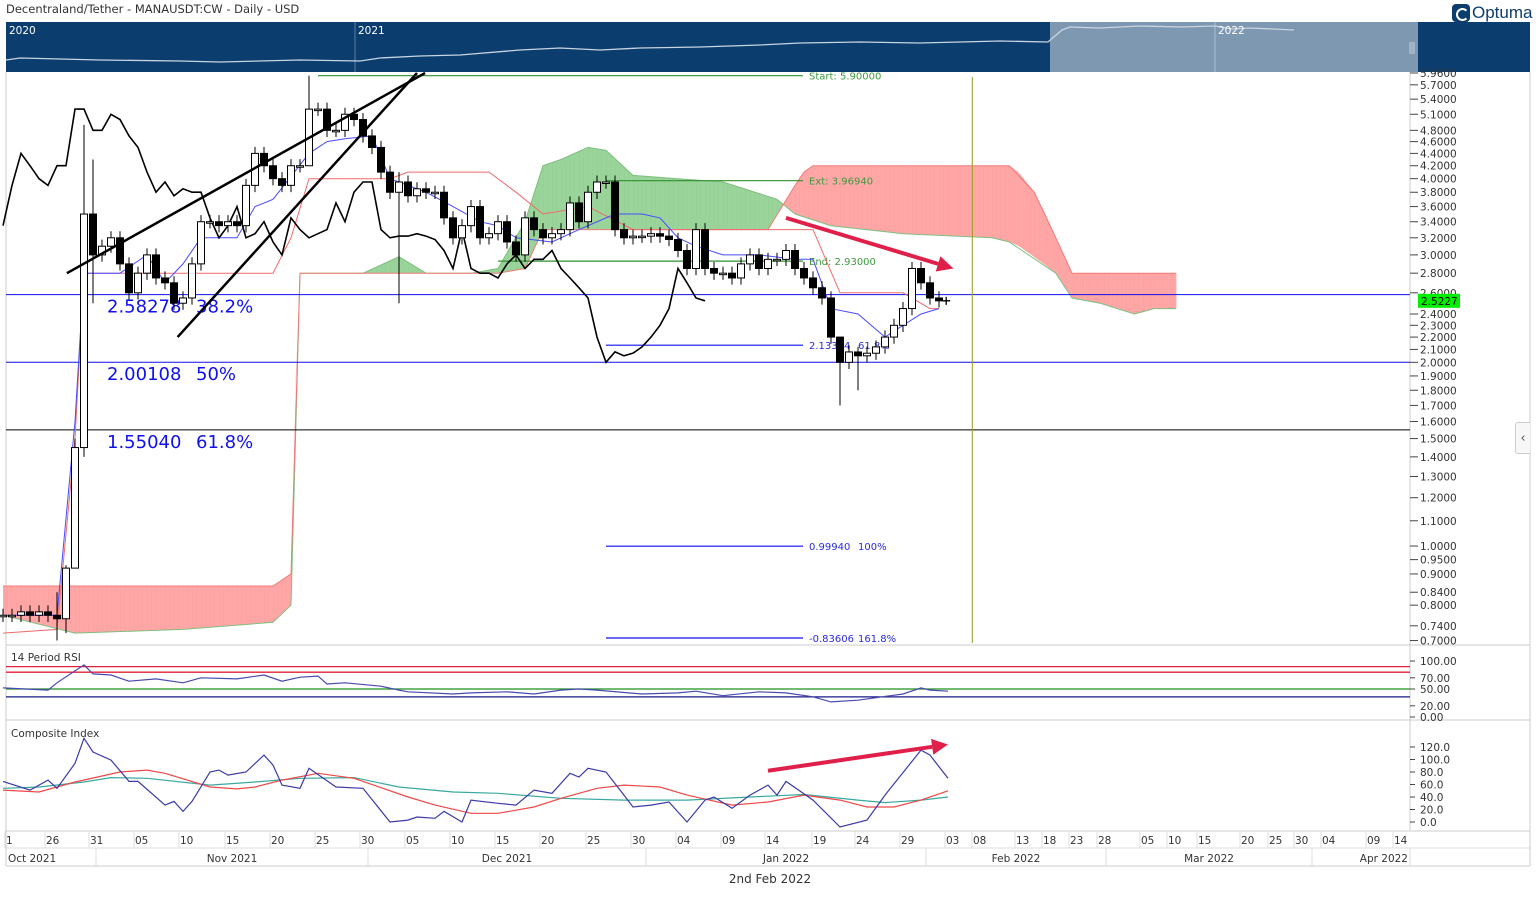  Describe the element at coordinates (1174, 841) in the screenshot. I see `date-tick-label: 10` at that location.